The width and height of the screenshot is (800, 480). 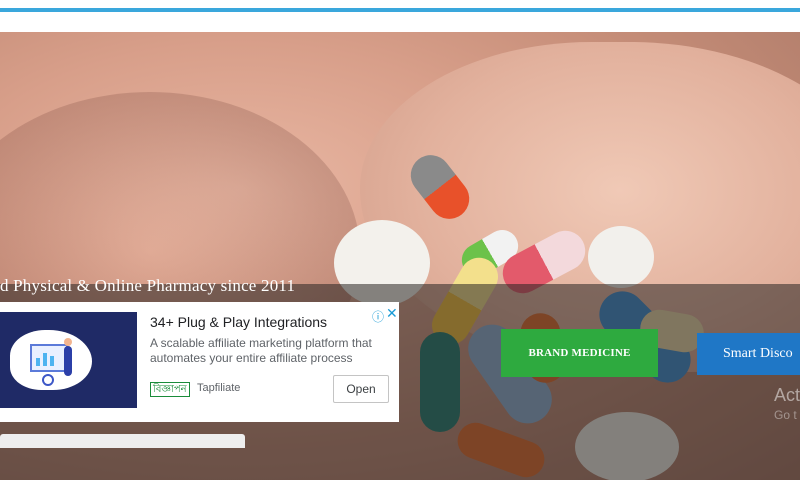 What do you see at coordinates (621, 257) in the screenshot?
I see `pill-image` at bounding box center [621, 257].